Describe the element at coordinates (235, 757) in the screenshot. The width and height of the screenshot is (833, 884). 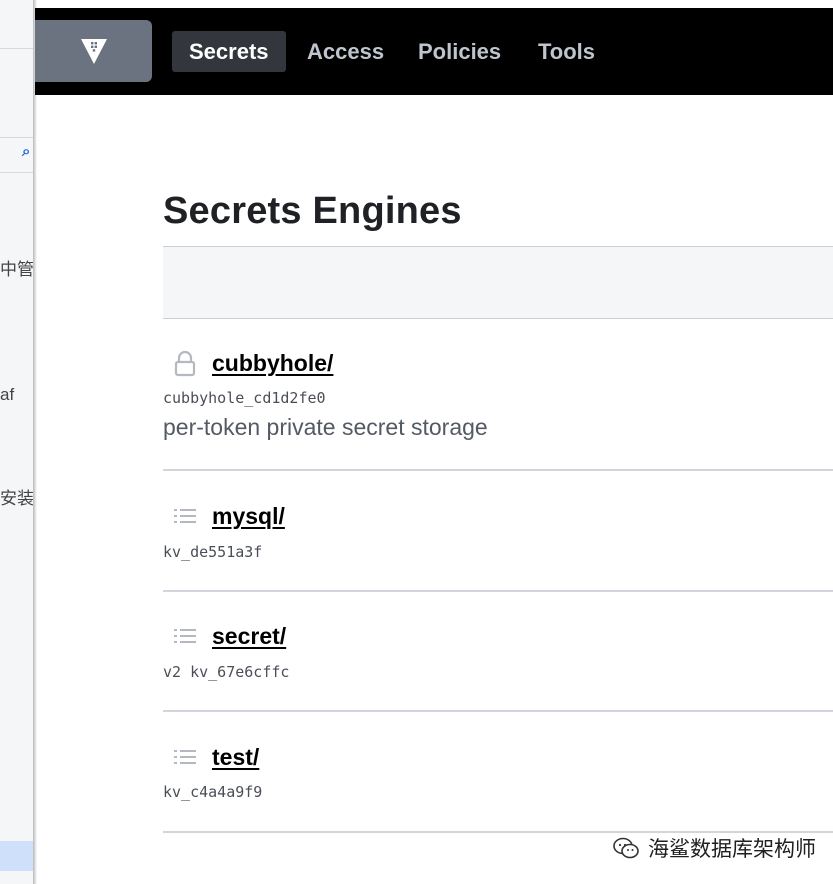
I see `engine-link-test: test/` at that location.